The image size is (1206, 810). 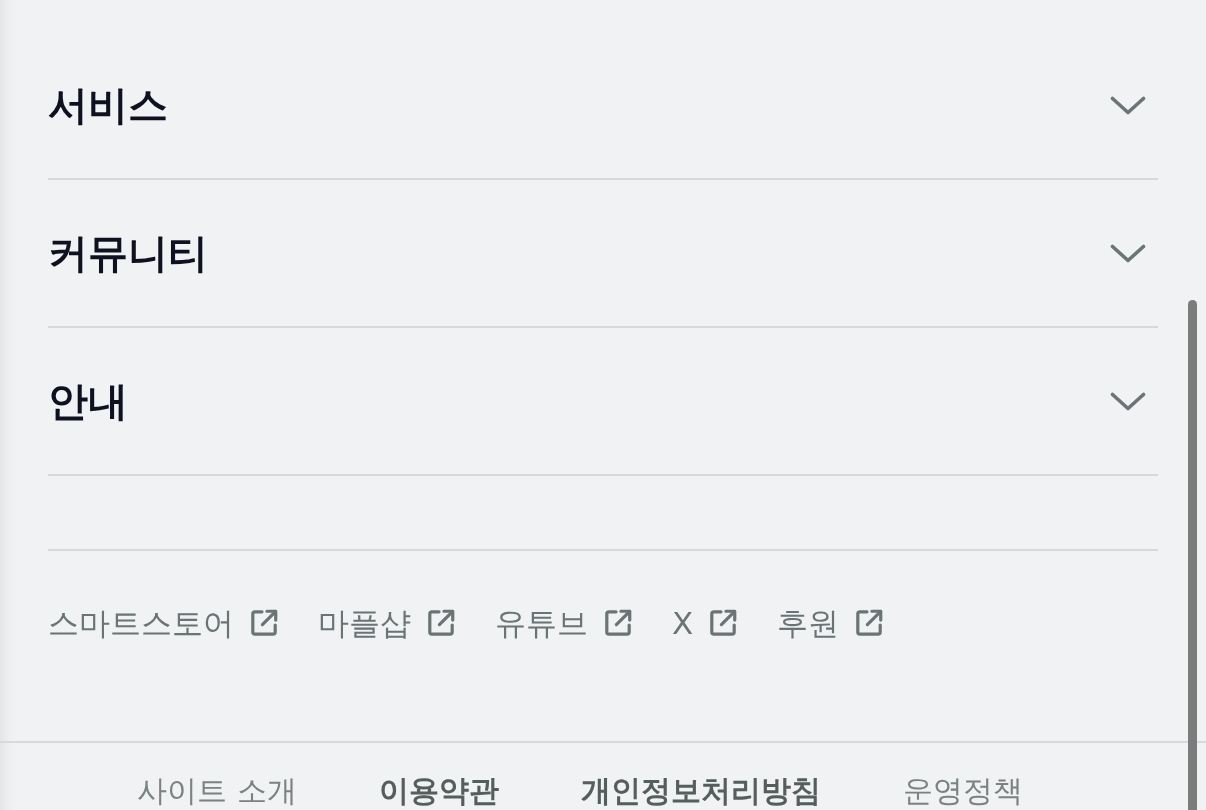 I want to click on external-link: 마플샵, so click(x=387, y=623).